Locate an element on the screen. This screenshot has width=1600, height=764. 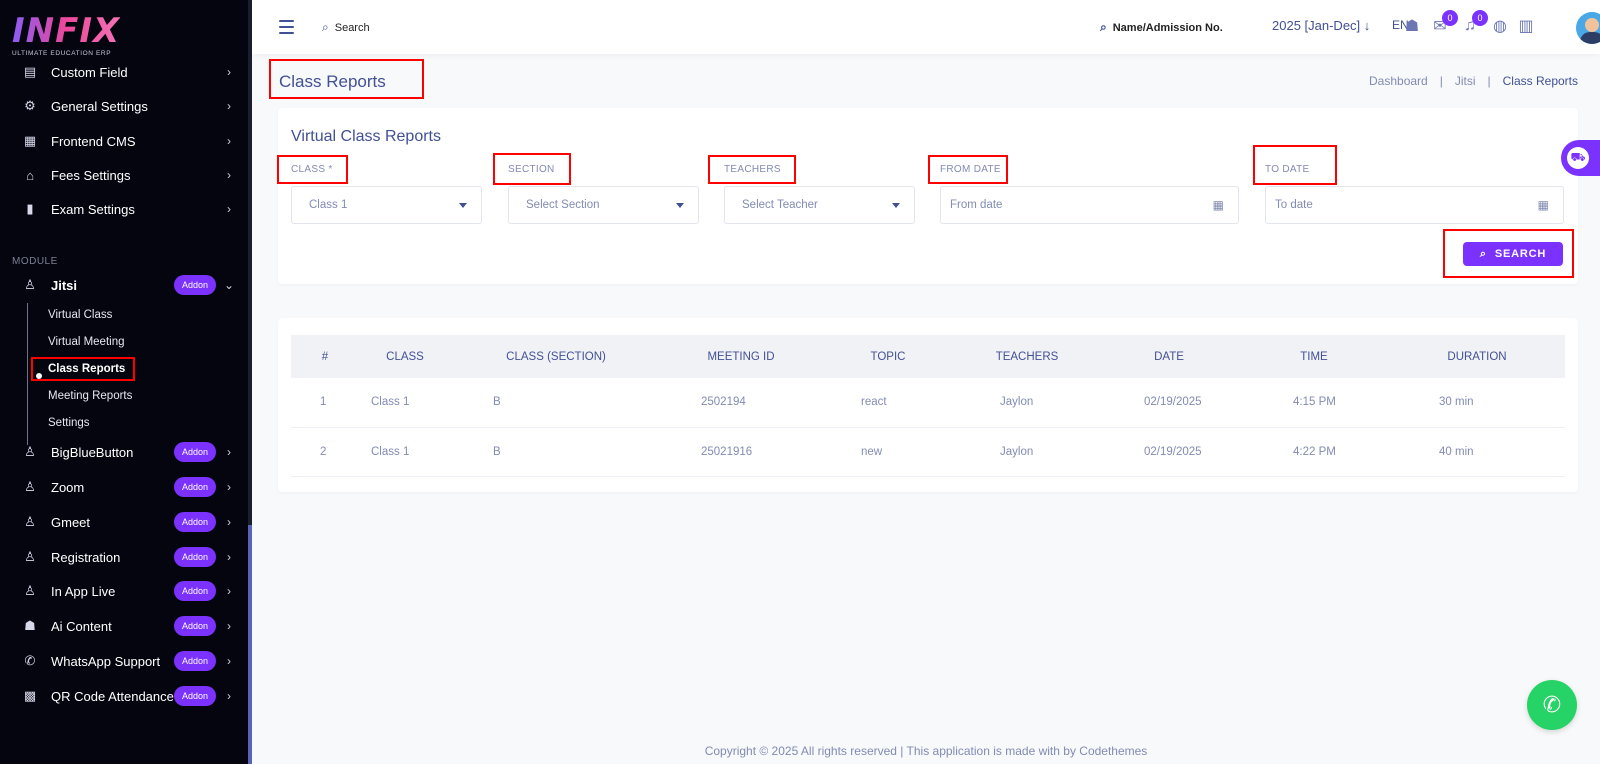
admission-search: ⌕ Name/Admission No. is located at coordinates (1161, 27).